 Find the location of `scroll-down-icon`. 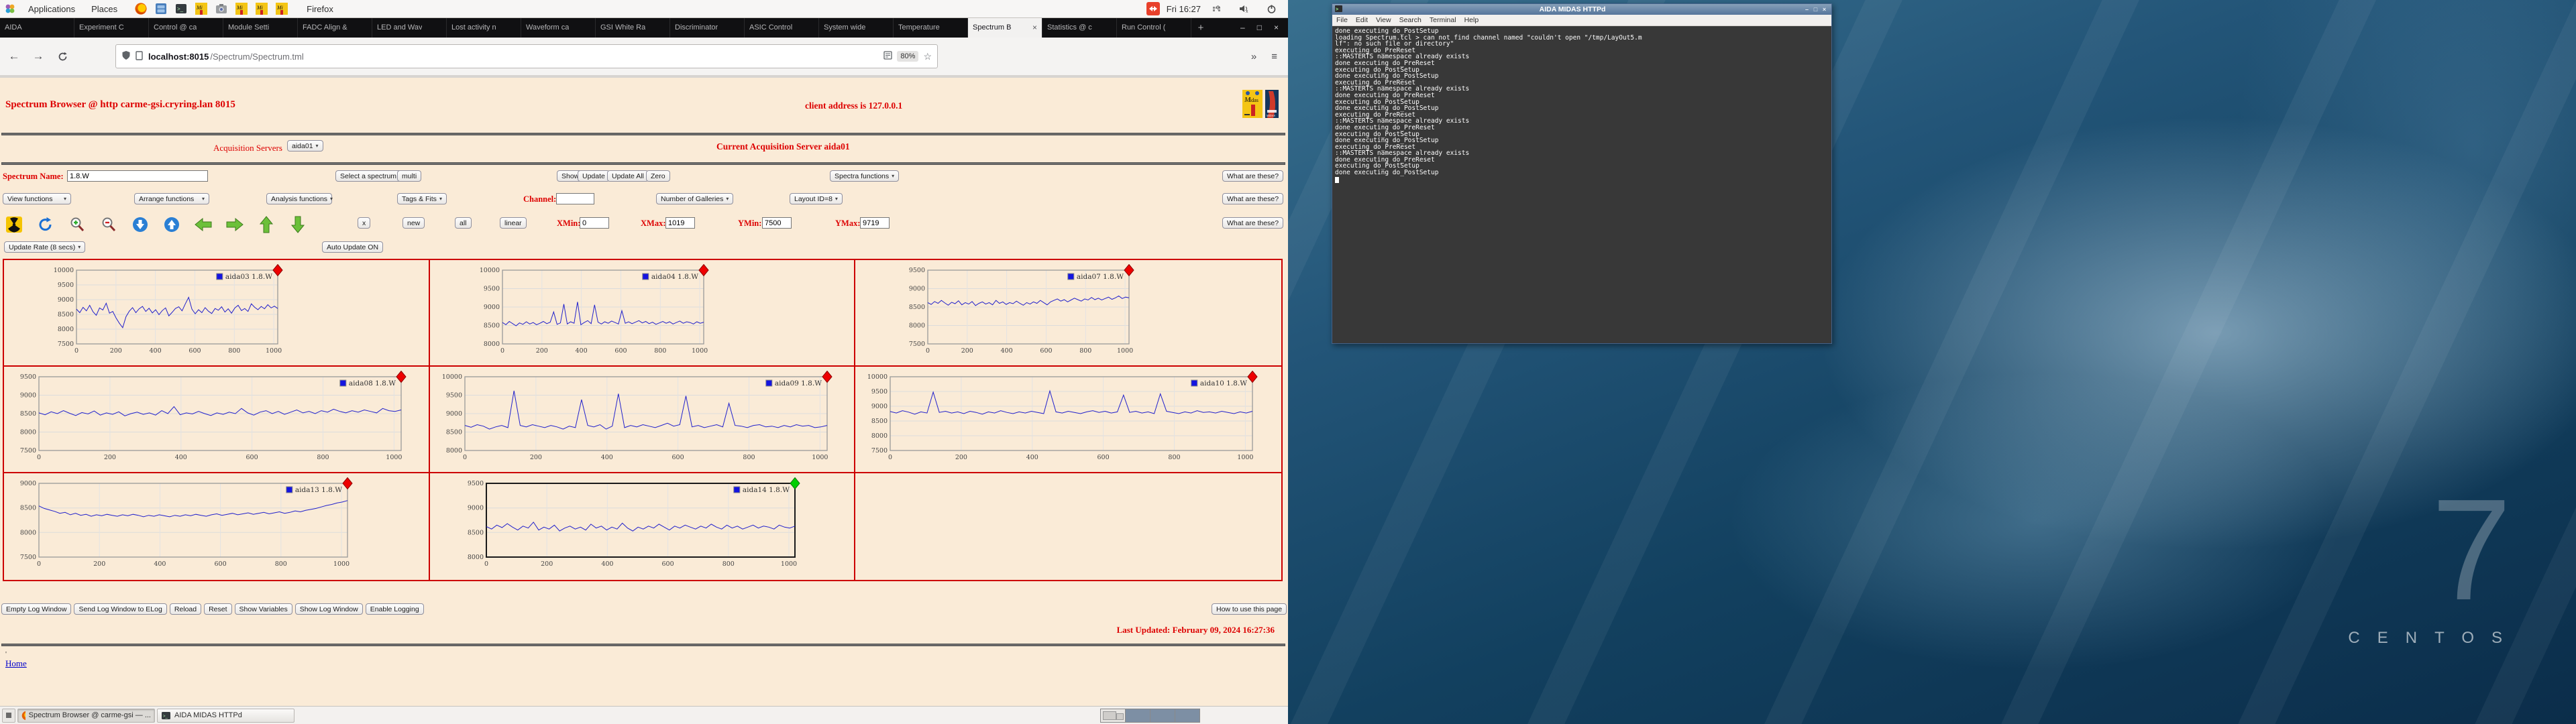

scroll-down-icon is located at coordinates (140, 225).